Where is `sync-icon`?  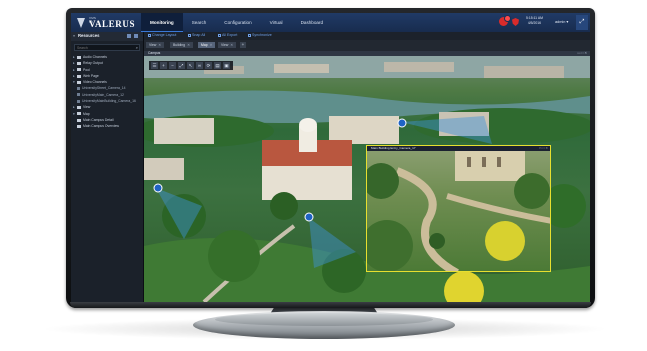 sync-icon is located at coordinates (249, 35).